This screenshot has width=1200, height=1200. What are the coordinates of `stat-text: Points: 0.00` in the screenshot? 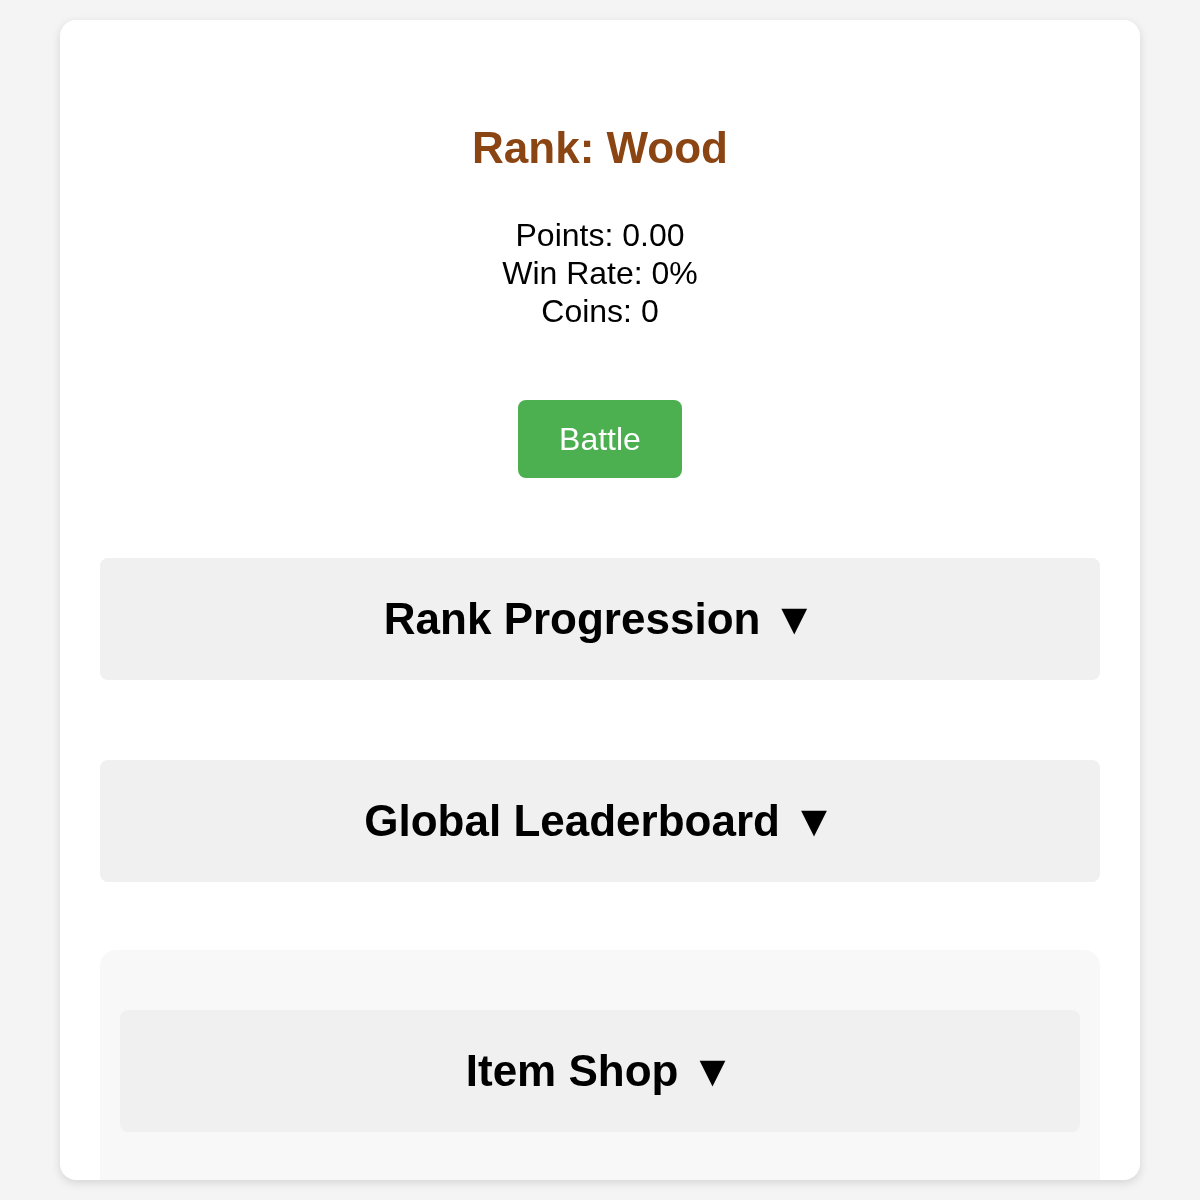 It's located at (600, 235).